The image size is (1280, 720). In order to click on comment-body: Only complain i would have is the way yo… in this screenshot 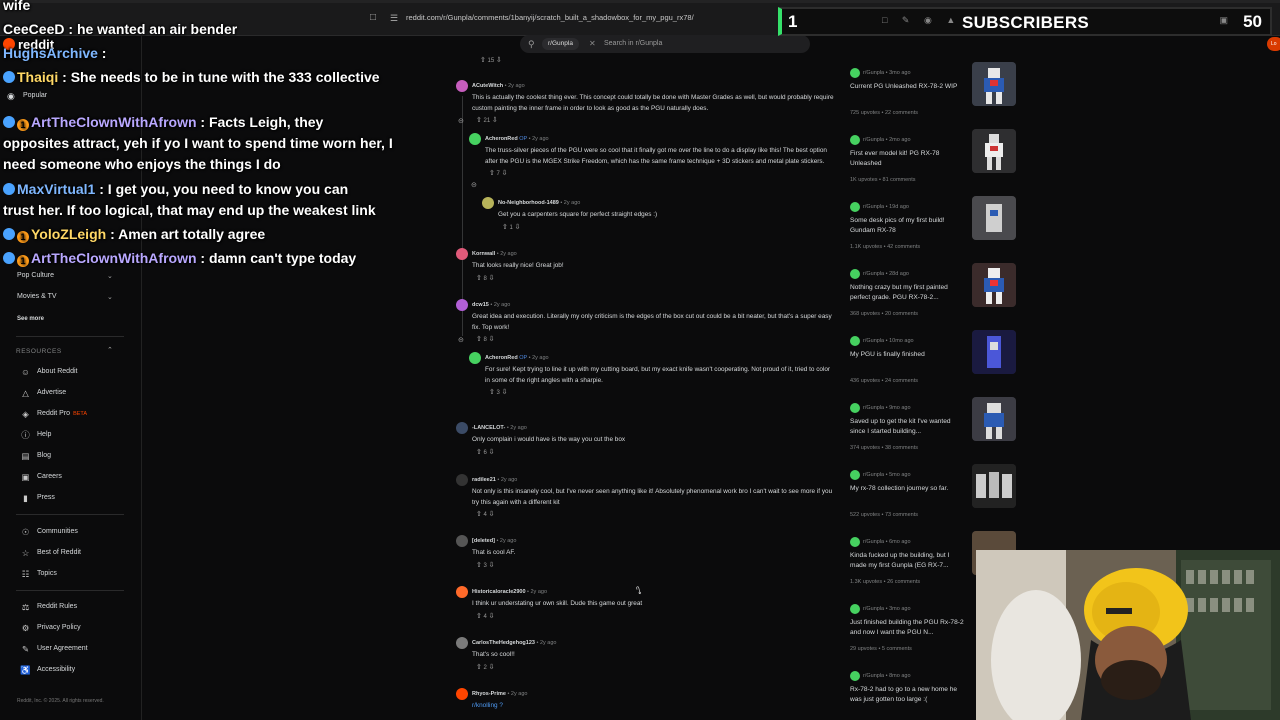, I will do `click(549, 439)`.